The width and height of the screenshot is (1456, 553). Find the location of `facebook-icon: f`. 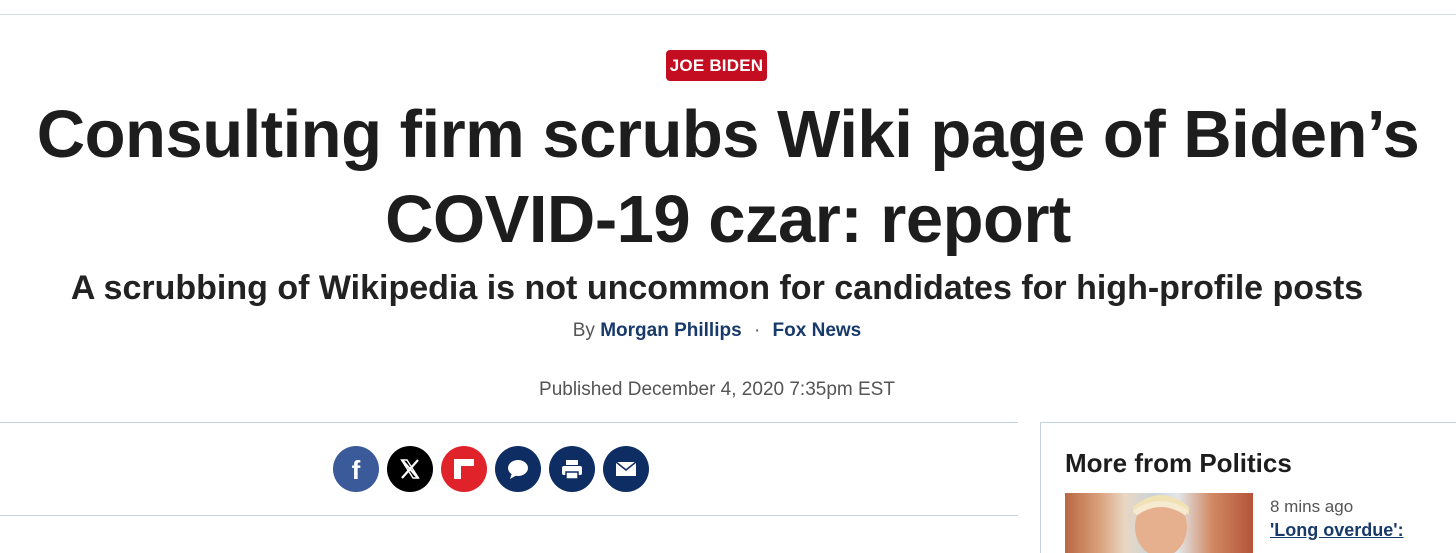

facebook-icon: f is located at coordinates (356, 470).